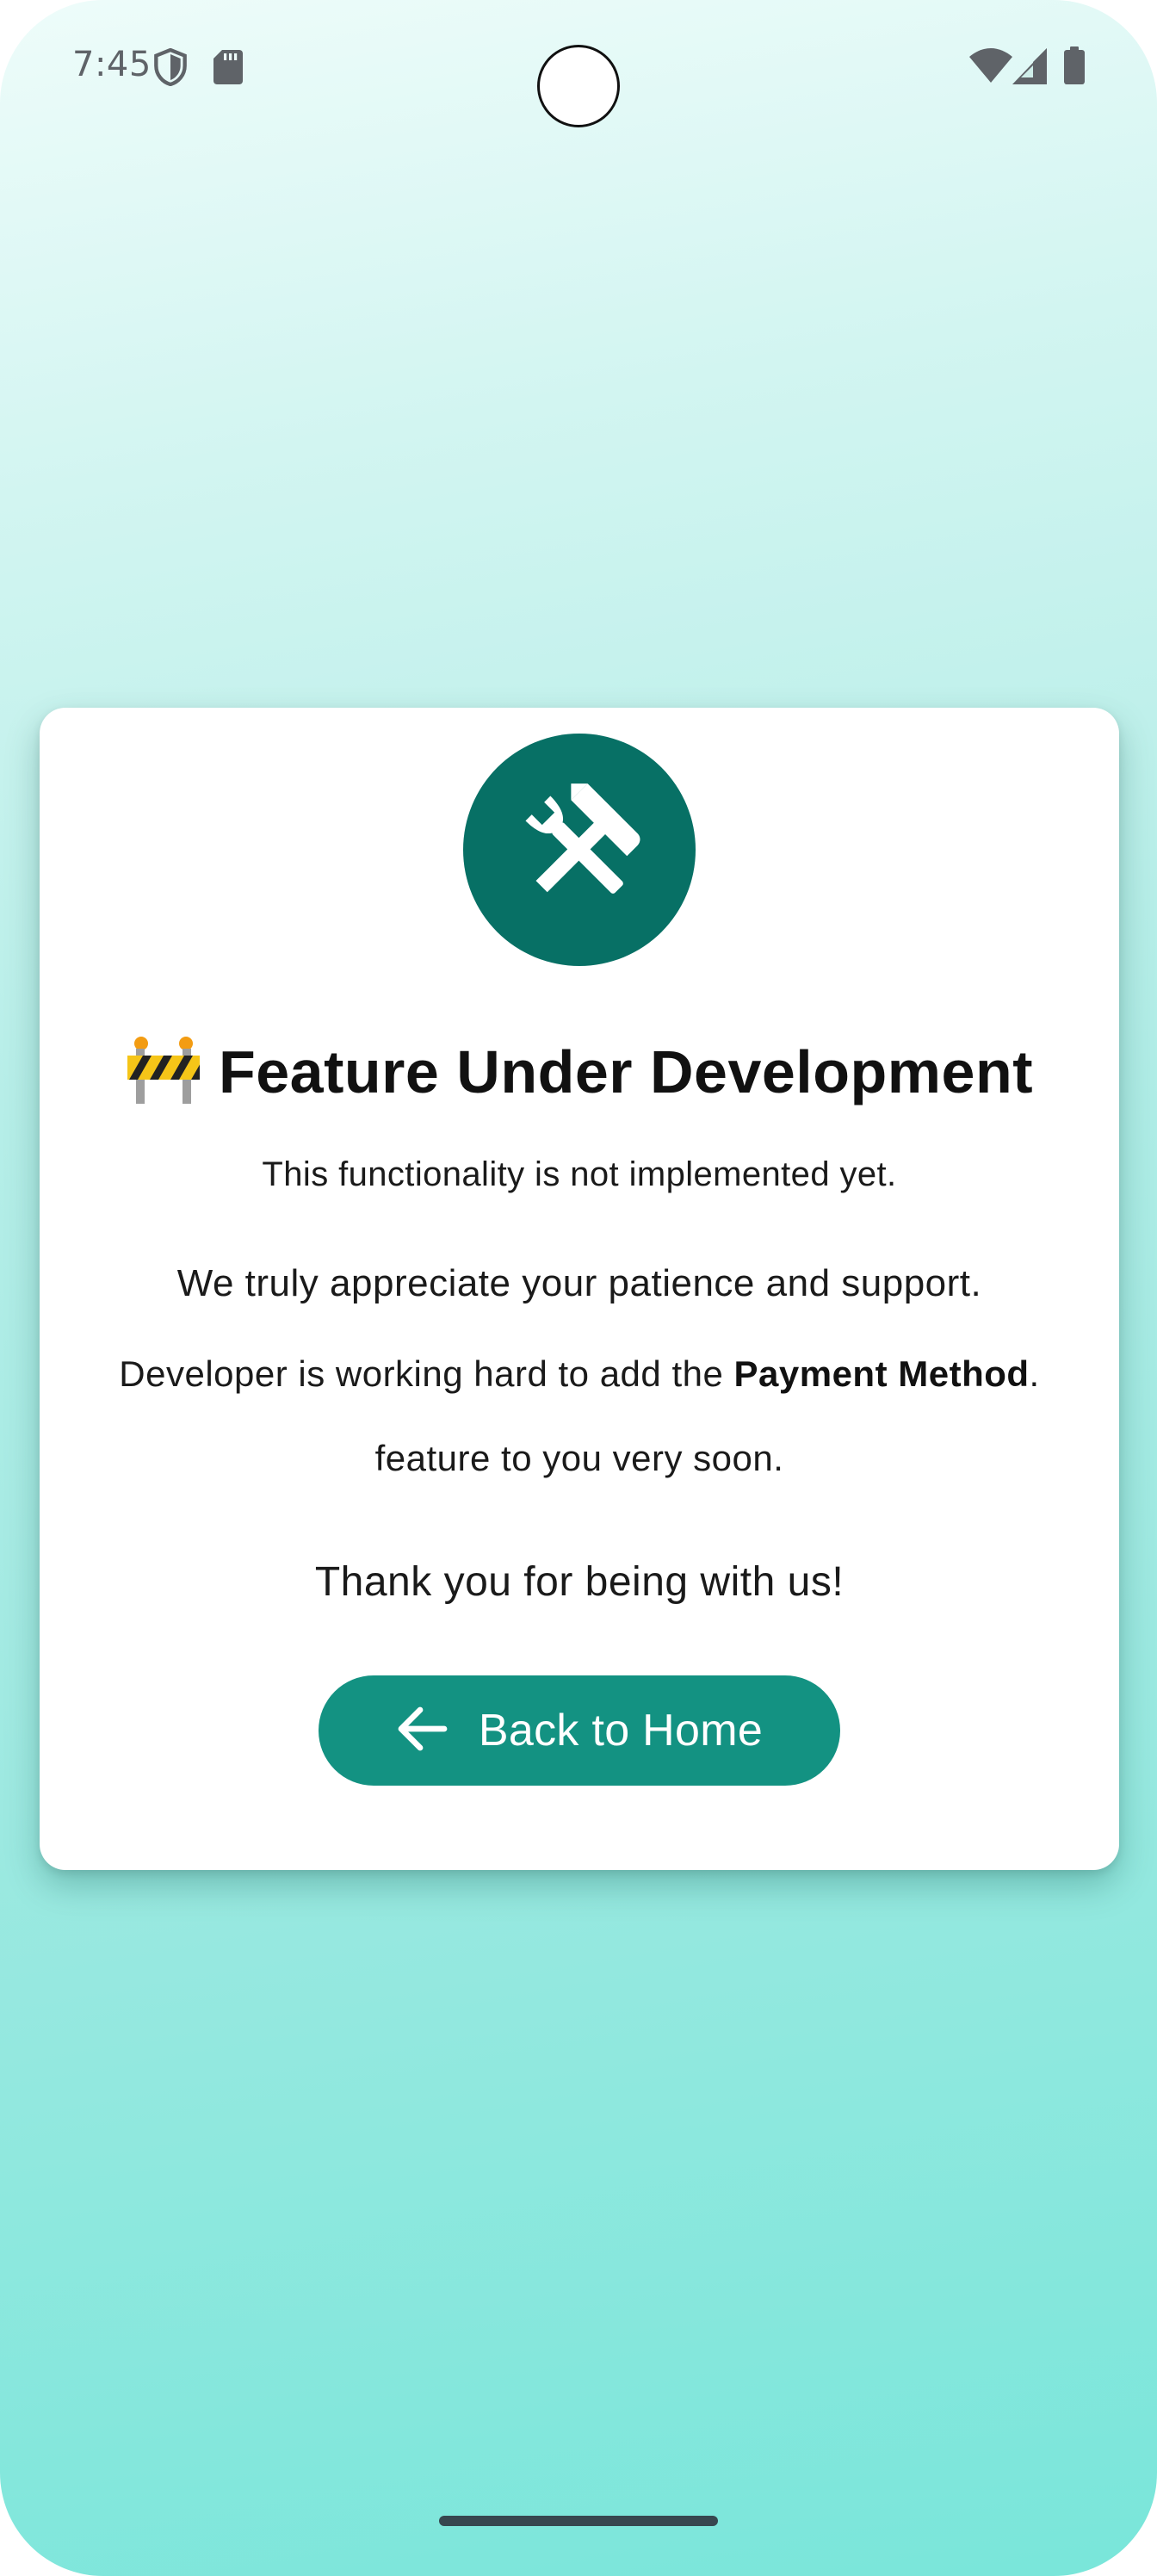 The image size is (1157, 2576). What do you see at coordinates (882, 1373) in the screenshot?
I see `feature-name: Payment Method` at bounding box center [882, 1373].